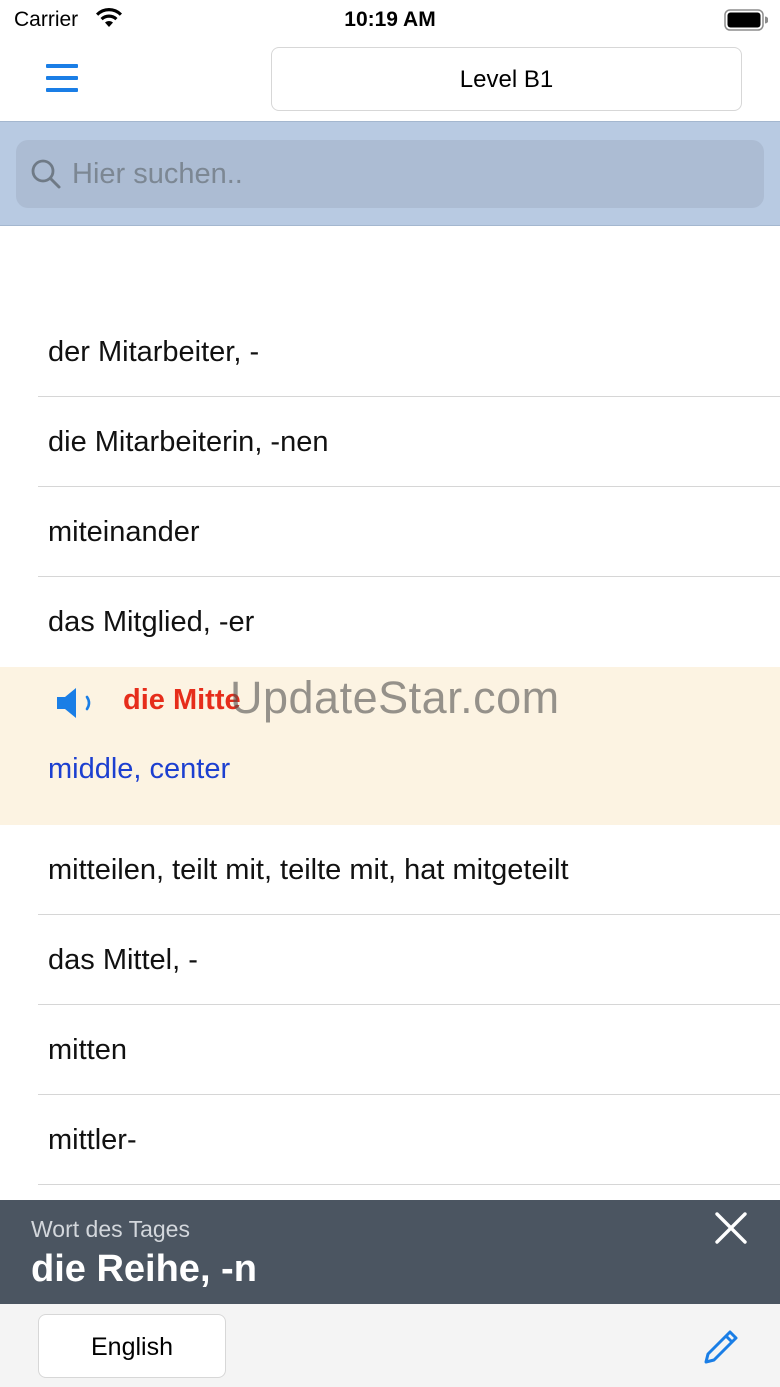 The height and width of the screenshot is (1387, 780). I want to click on clock: 10:19 AM, so click(390, 19).